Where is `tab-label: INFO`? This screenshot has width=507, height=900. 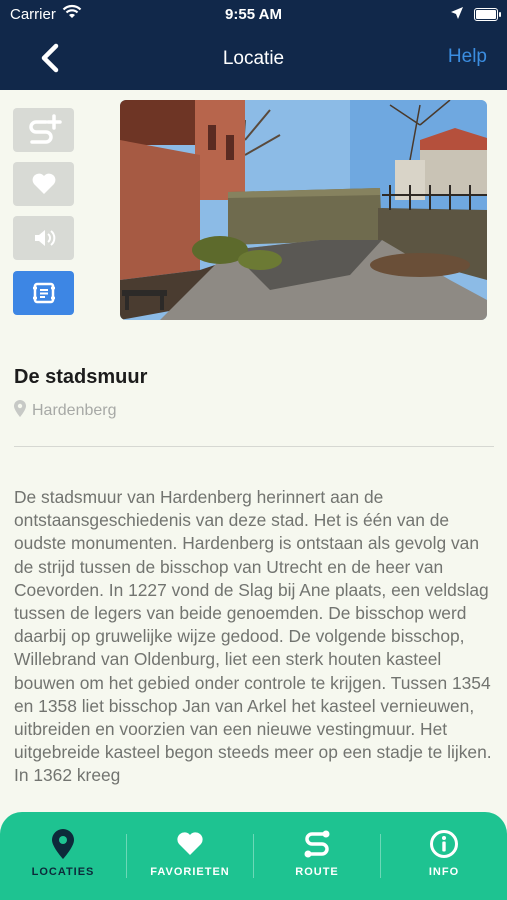
tab-label: INFO is located at coordinates (444, 872).